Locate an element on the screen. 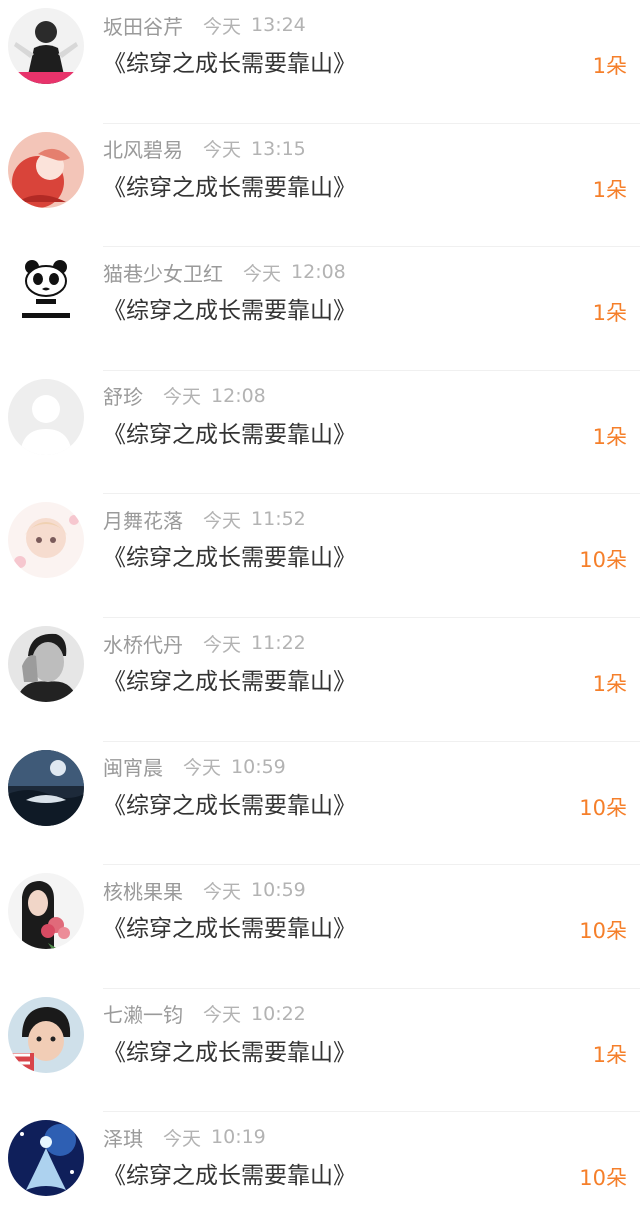 This screenshot has width=640, height=1206. entry-meta: 闽宵晨 今天 10:59 is located at coordinates (194, 767).